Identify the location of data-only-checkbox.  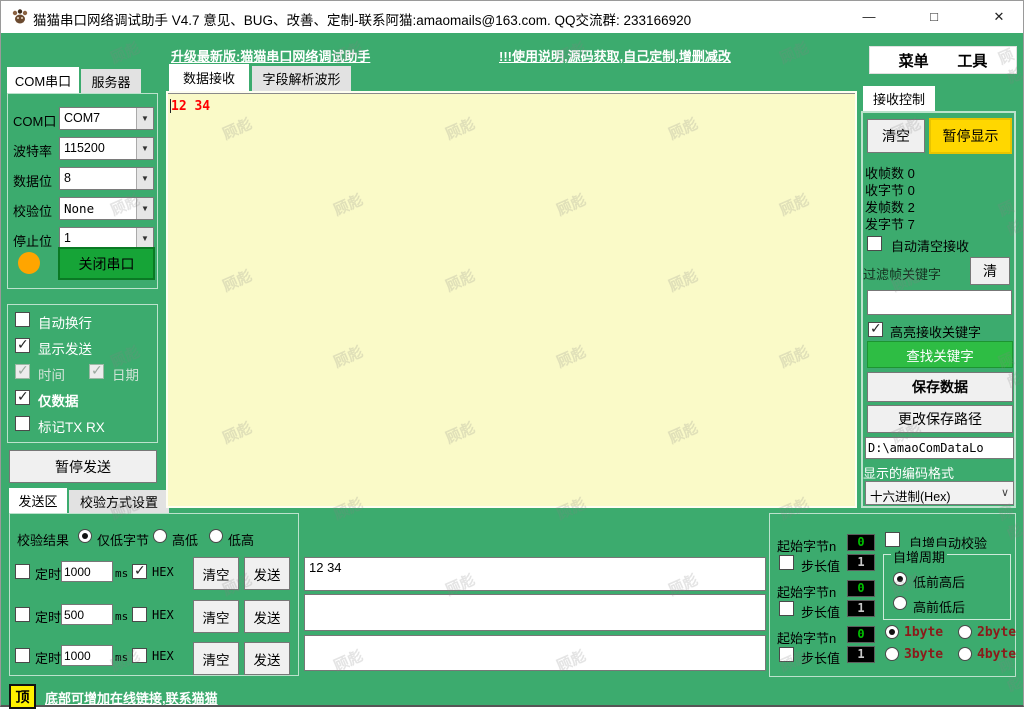
(22, 396).